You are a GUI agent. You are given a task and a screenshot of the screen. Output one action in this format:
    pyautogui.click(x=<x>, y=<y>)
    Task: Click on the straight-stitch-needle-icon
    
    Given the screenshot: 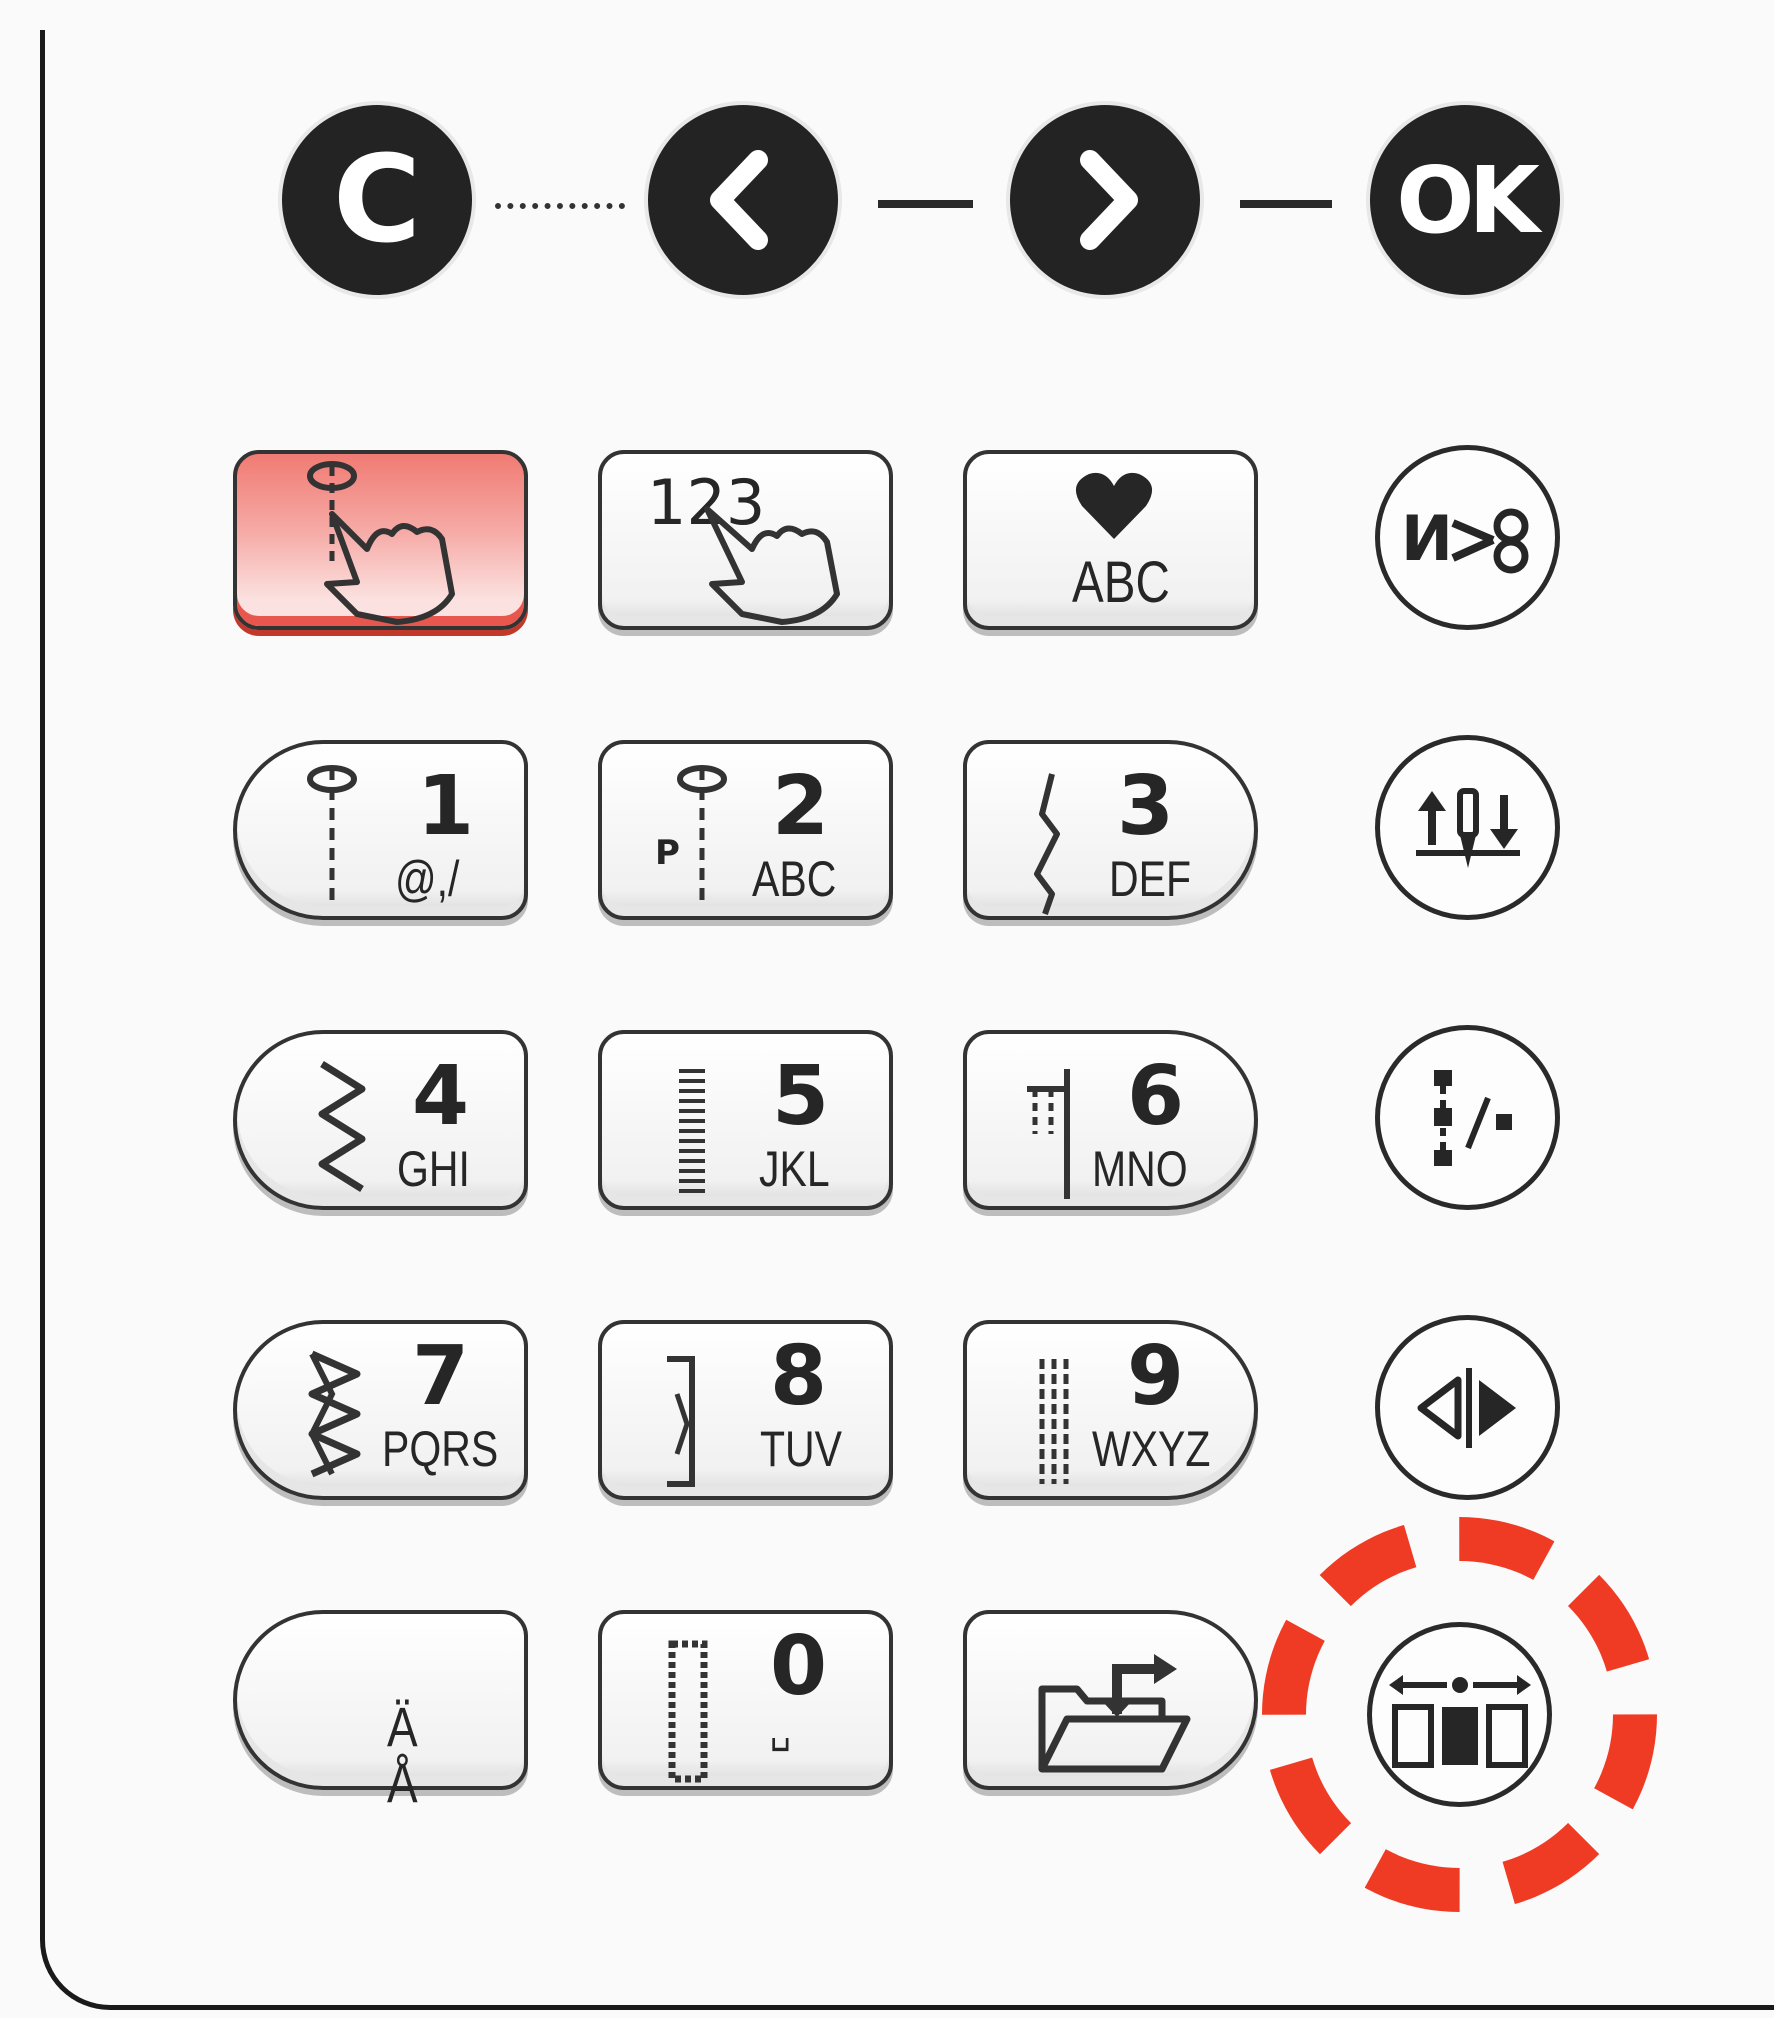 What is the action you would take?
    pyautogui.click(x=332, y=834)
    